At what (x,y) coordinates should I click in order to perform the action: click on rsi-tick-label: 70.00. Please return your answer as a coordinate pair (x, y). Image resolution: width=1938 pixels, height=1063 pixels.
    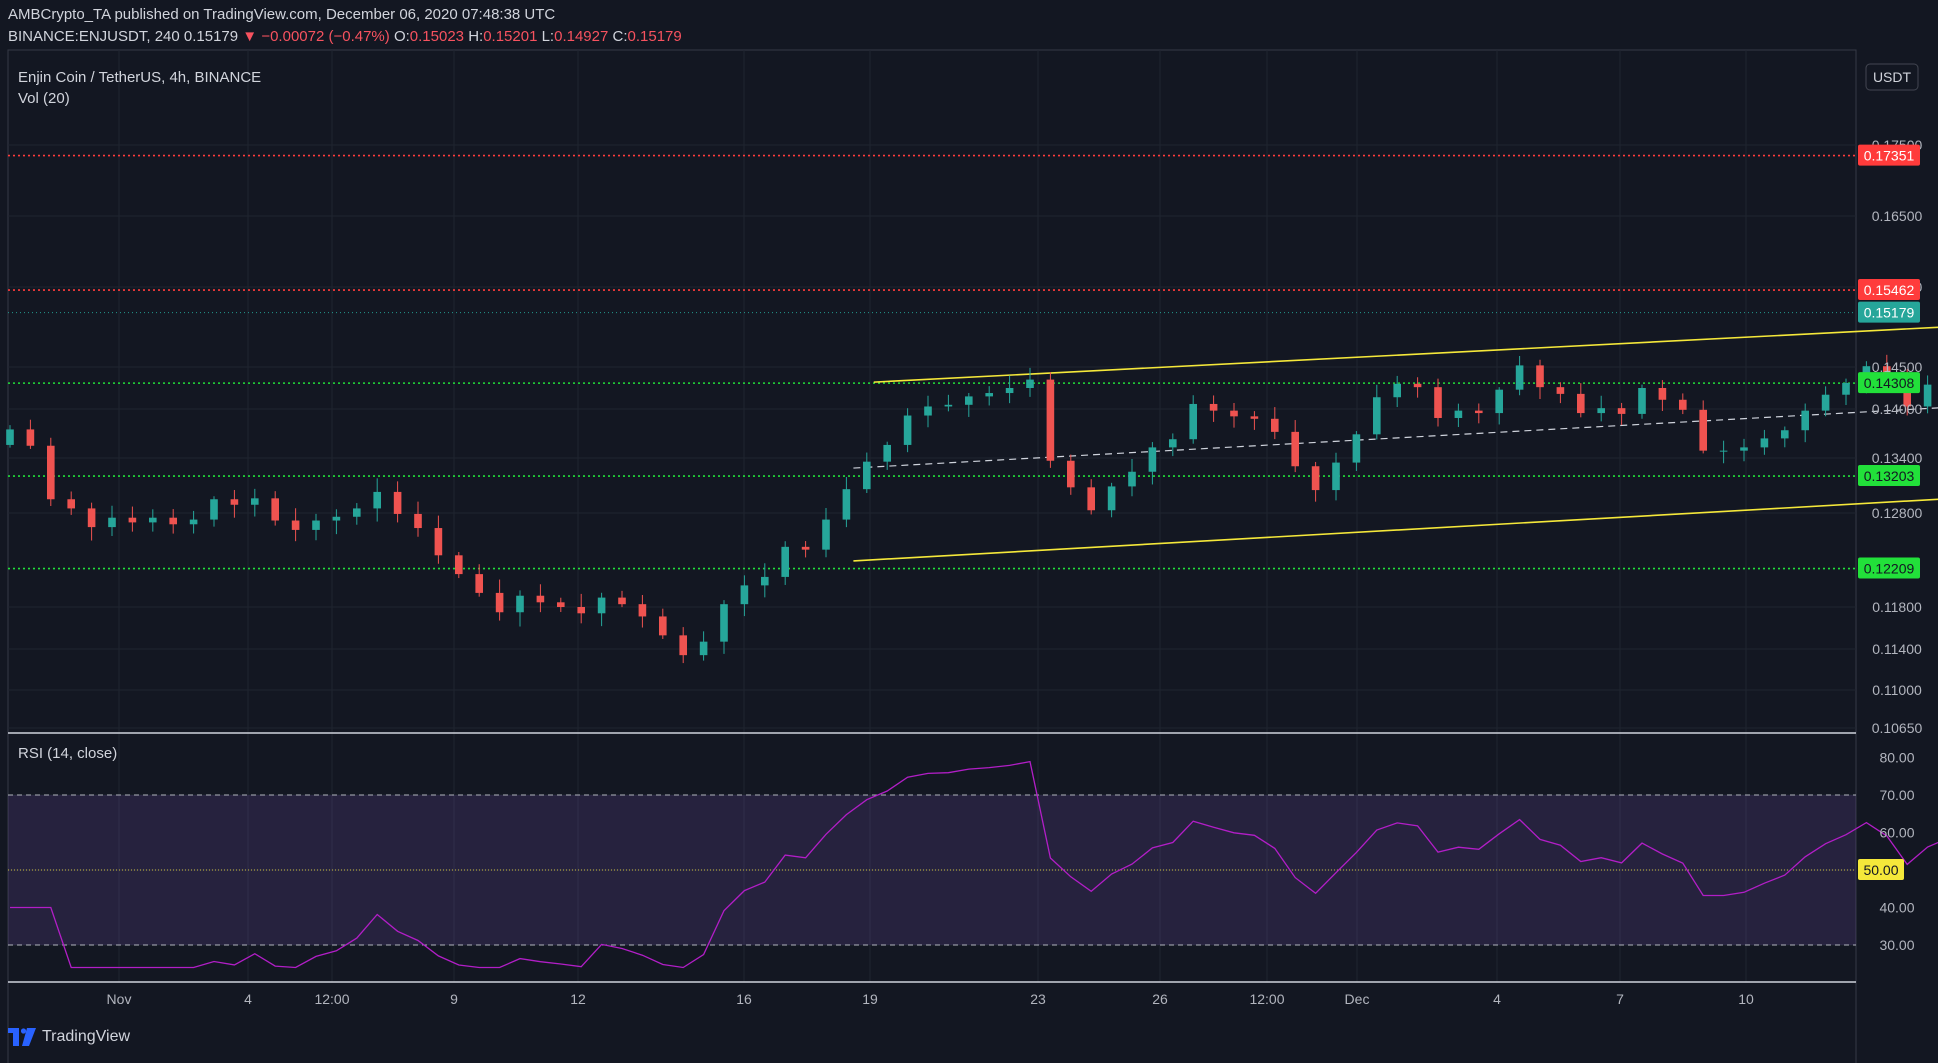
    Looking at the image, I should click on (1896, 795).